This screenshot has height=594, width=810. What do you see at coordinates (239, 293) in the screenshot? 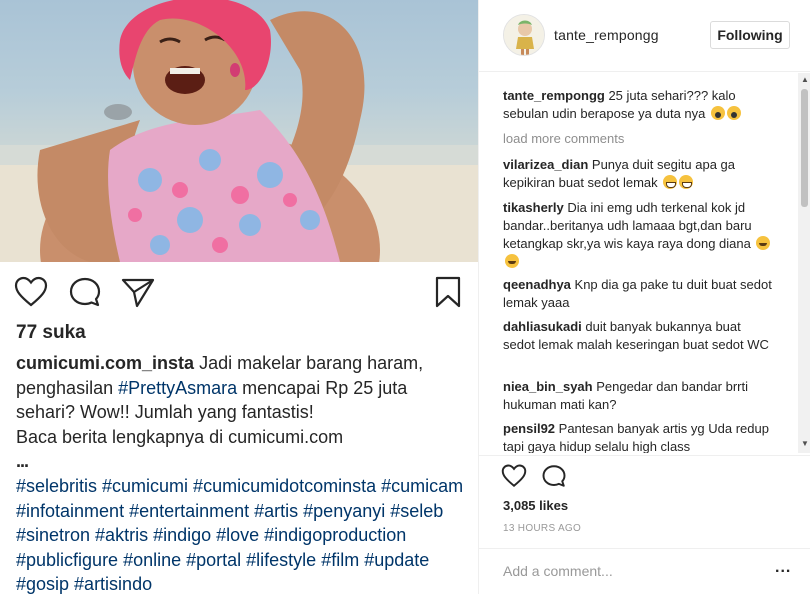
I see `post-action-bar` at bounding box center [239, 293].